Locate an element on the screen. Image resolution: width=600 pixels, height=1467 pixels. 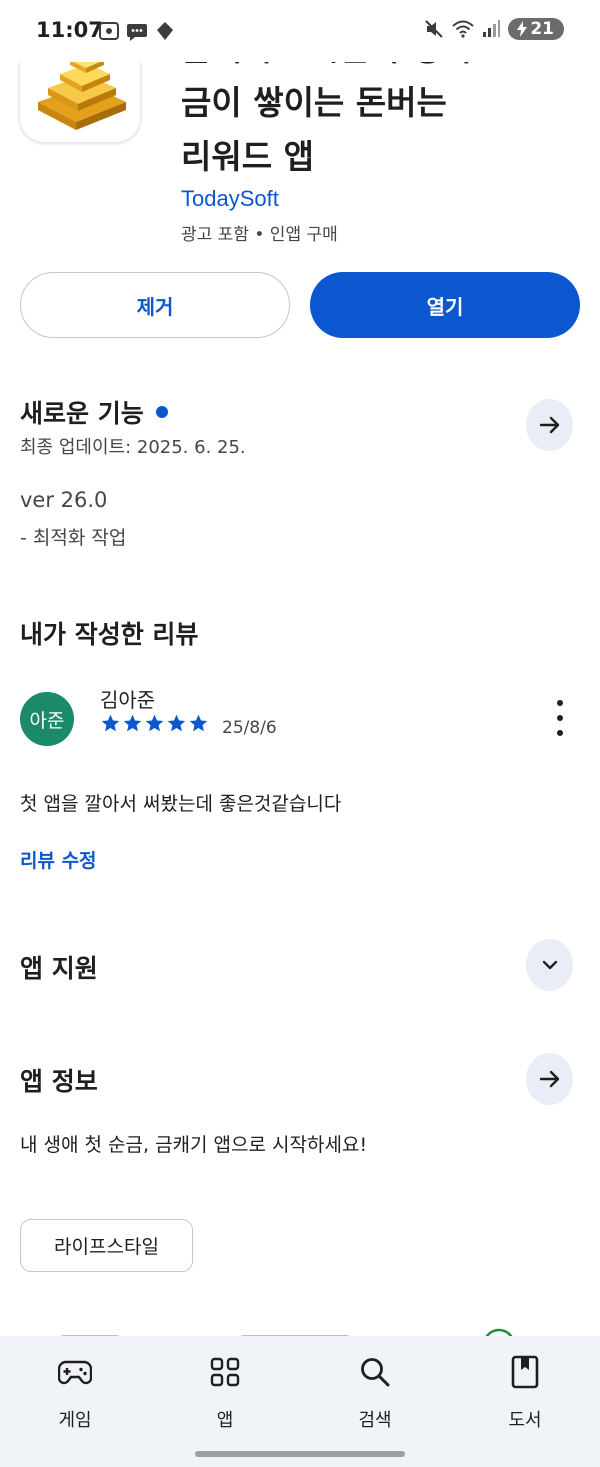
nav-item-books: 도서 is located at coordinates (525, 1391).